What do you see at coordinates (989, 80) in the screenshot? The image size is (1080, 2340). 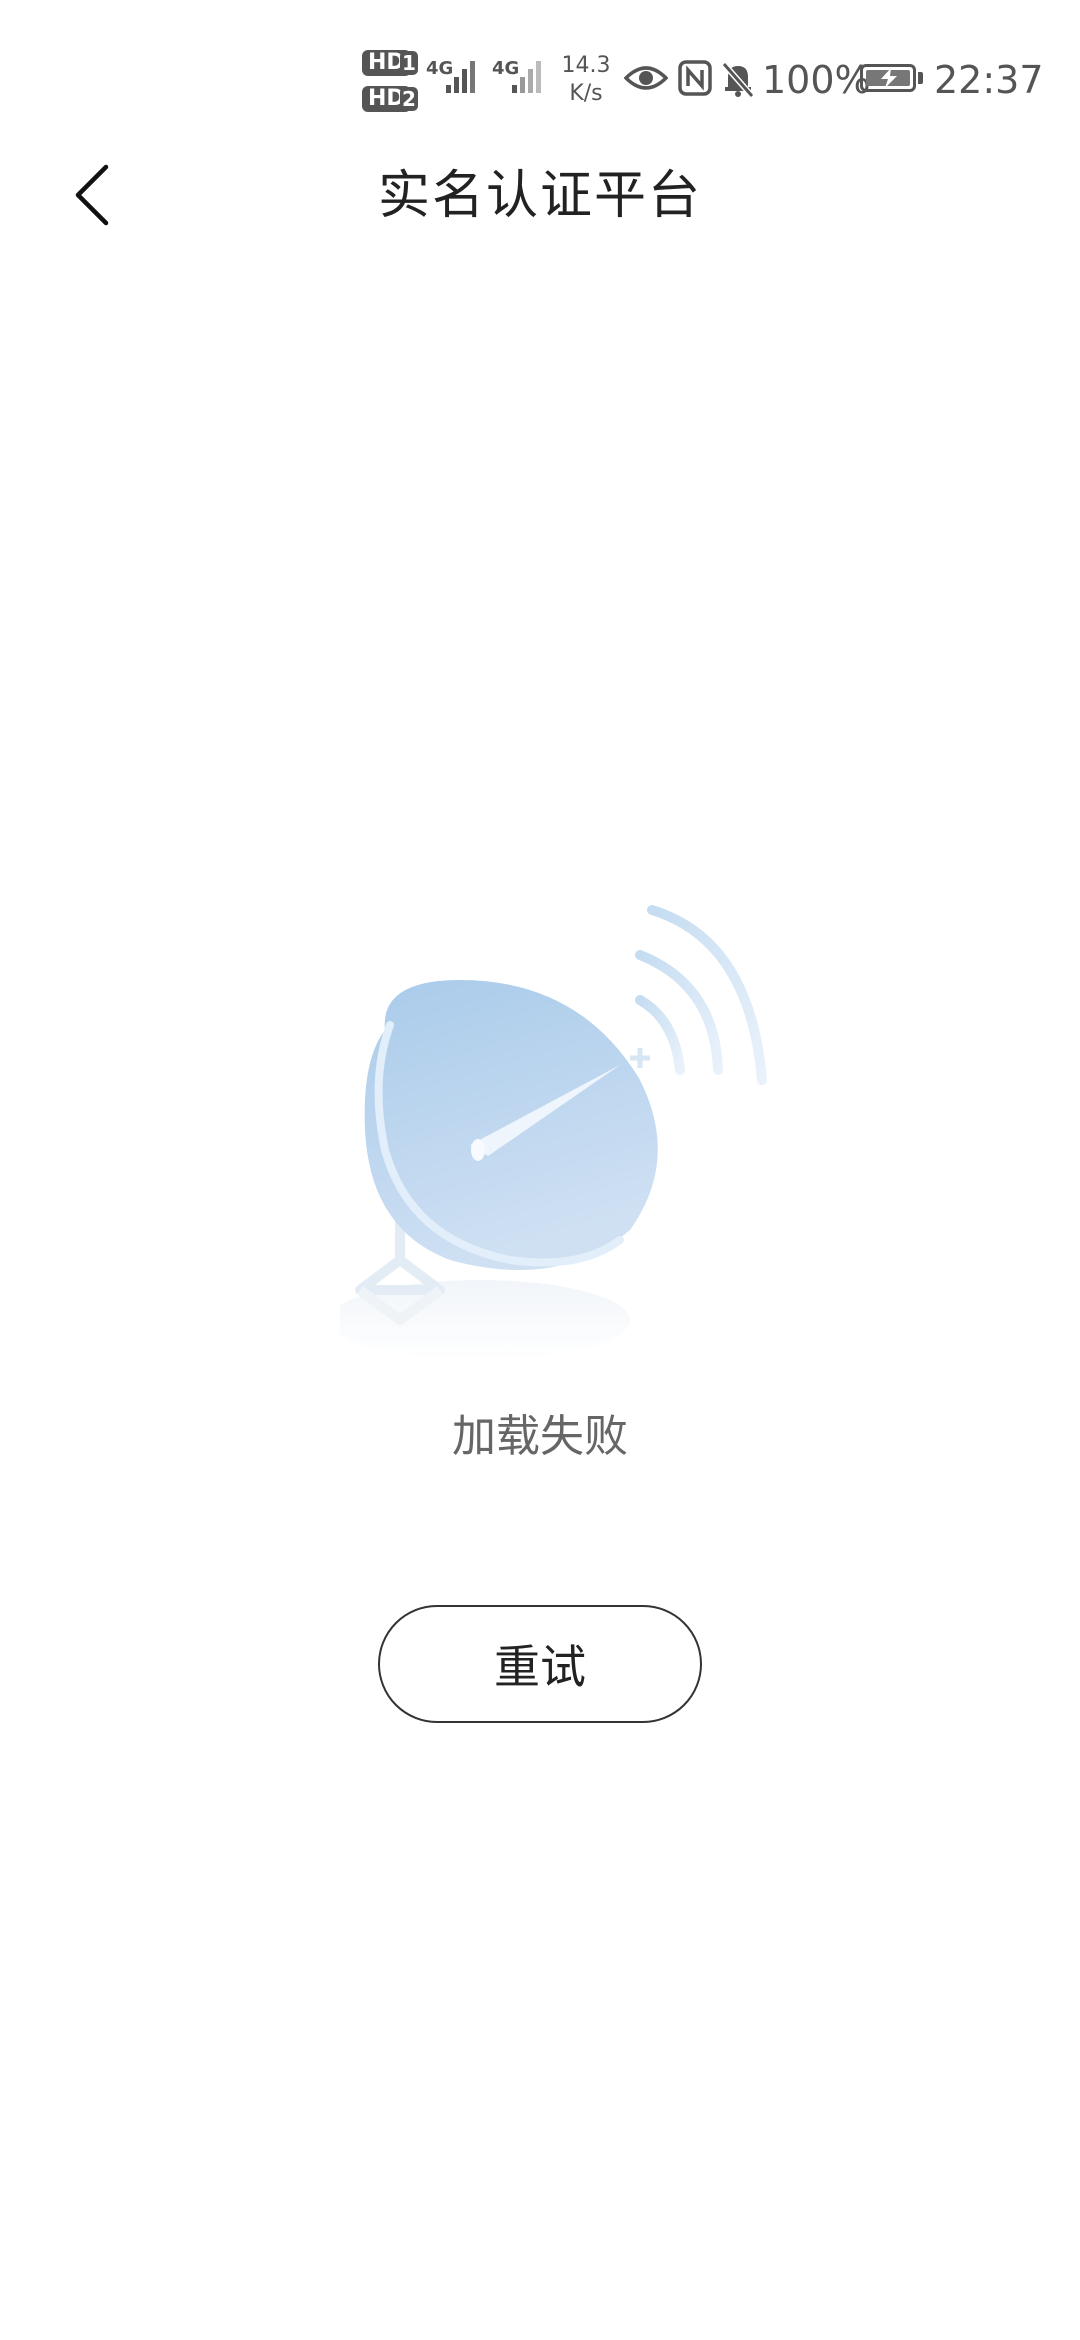 I see `status-time: 22:37` at bounding box center [989, 80].